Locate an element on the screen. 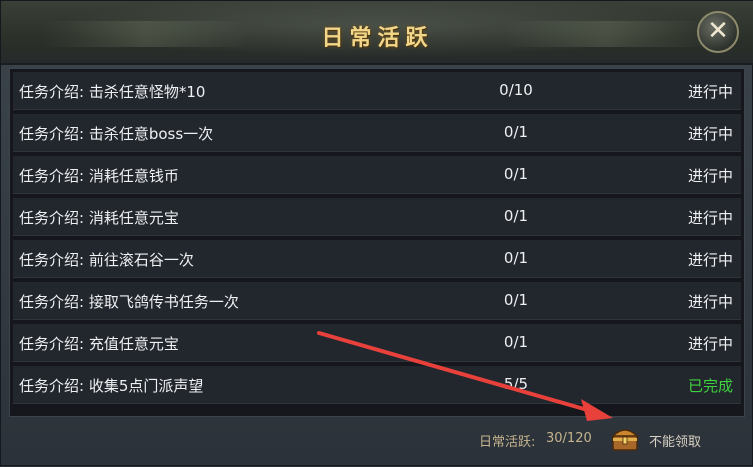 The width and height of the screenshot is (753, 467). task-description: 任务介绍: 消耗任意元宝 is located at coordinates (99, 218).